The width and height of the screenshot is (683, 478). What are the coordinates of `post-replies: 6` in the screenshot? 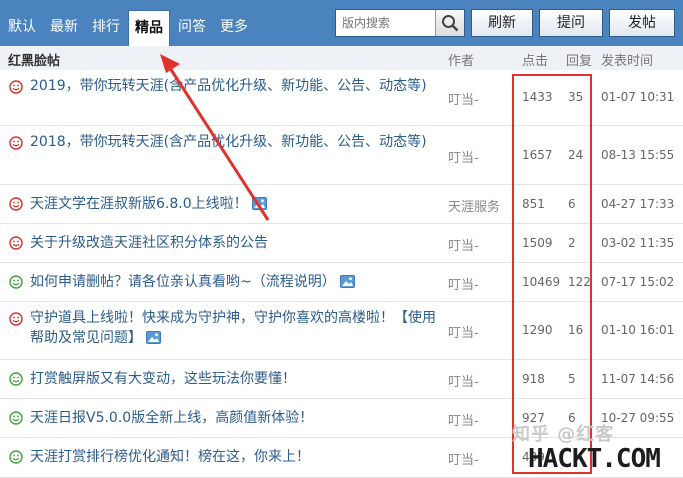 It's located at (572, 204).